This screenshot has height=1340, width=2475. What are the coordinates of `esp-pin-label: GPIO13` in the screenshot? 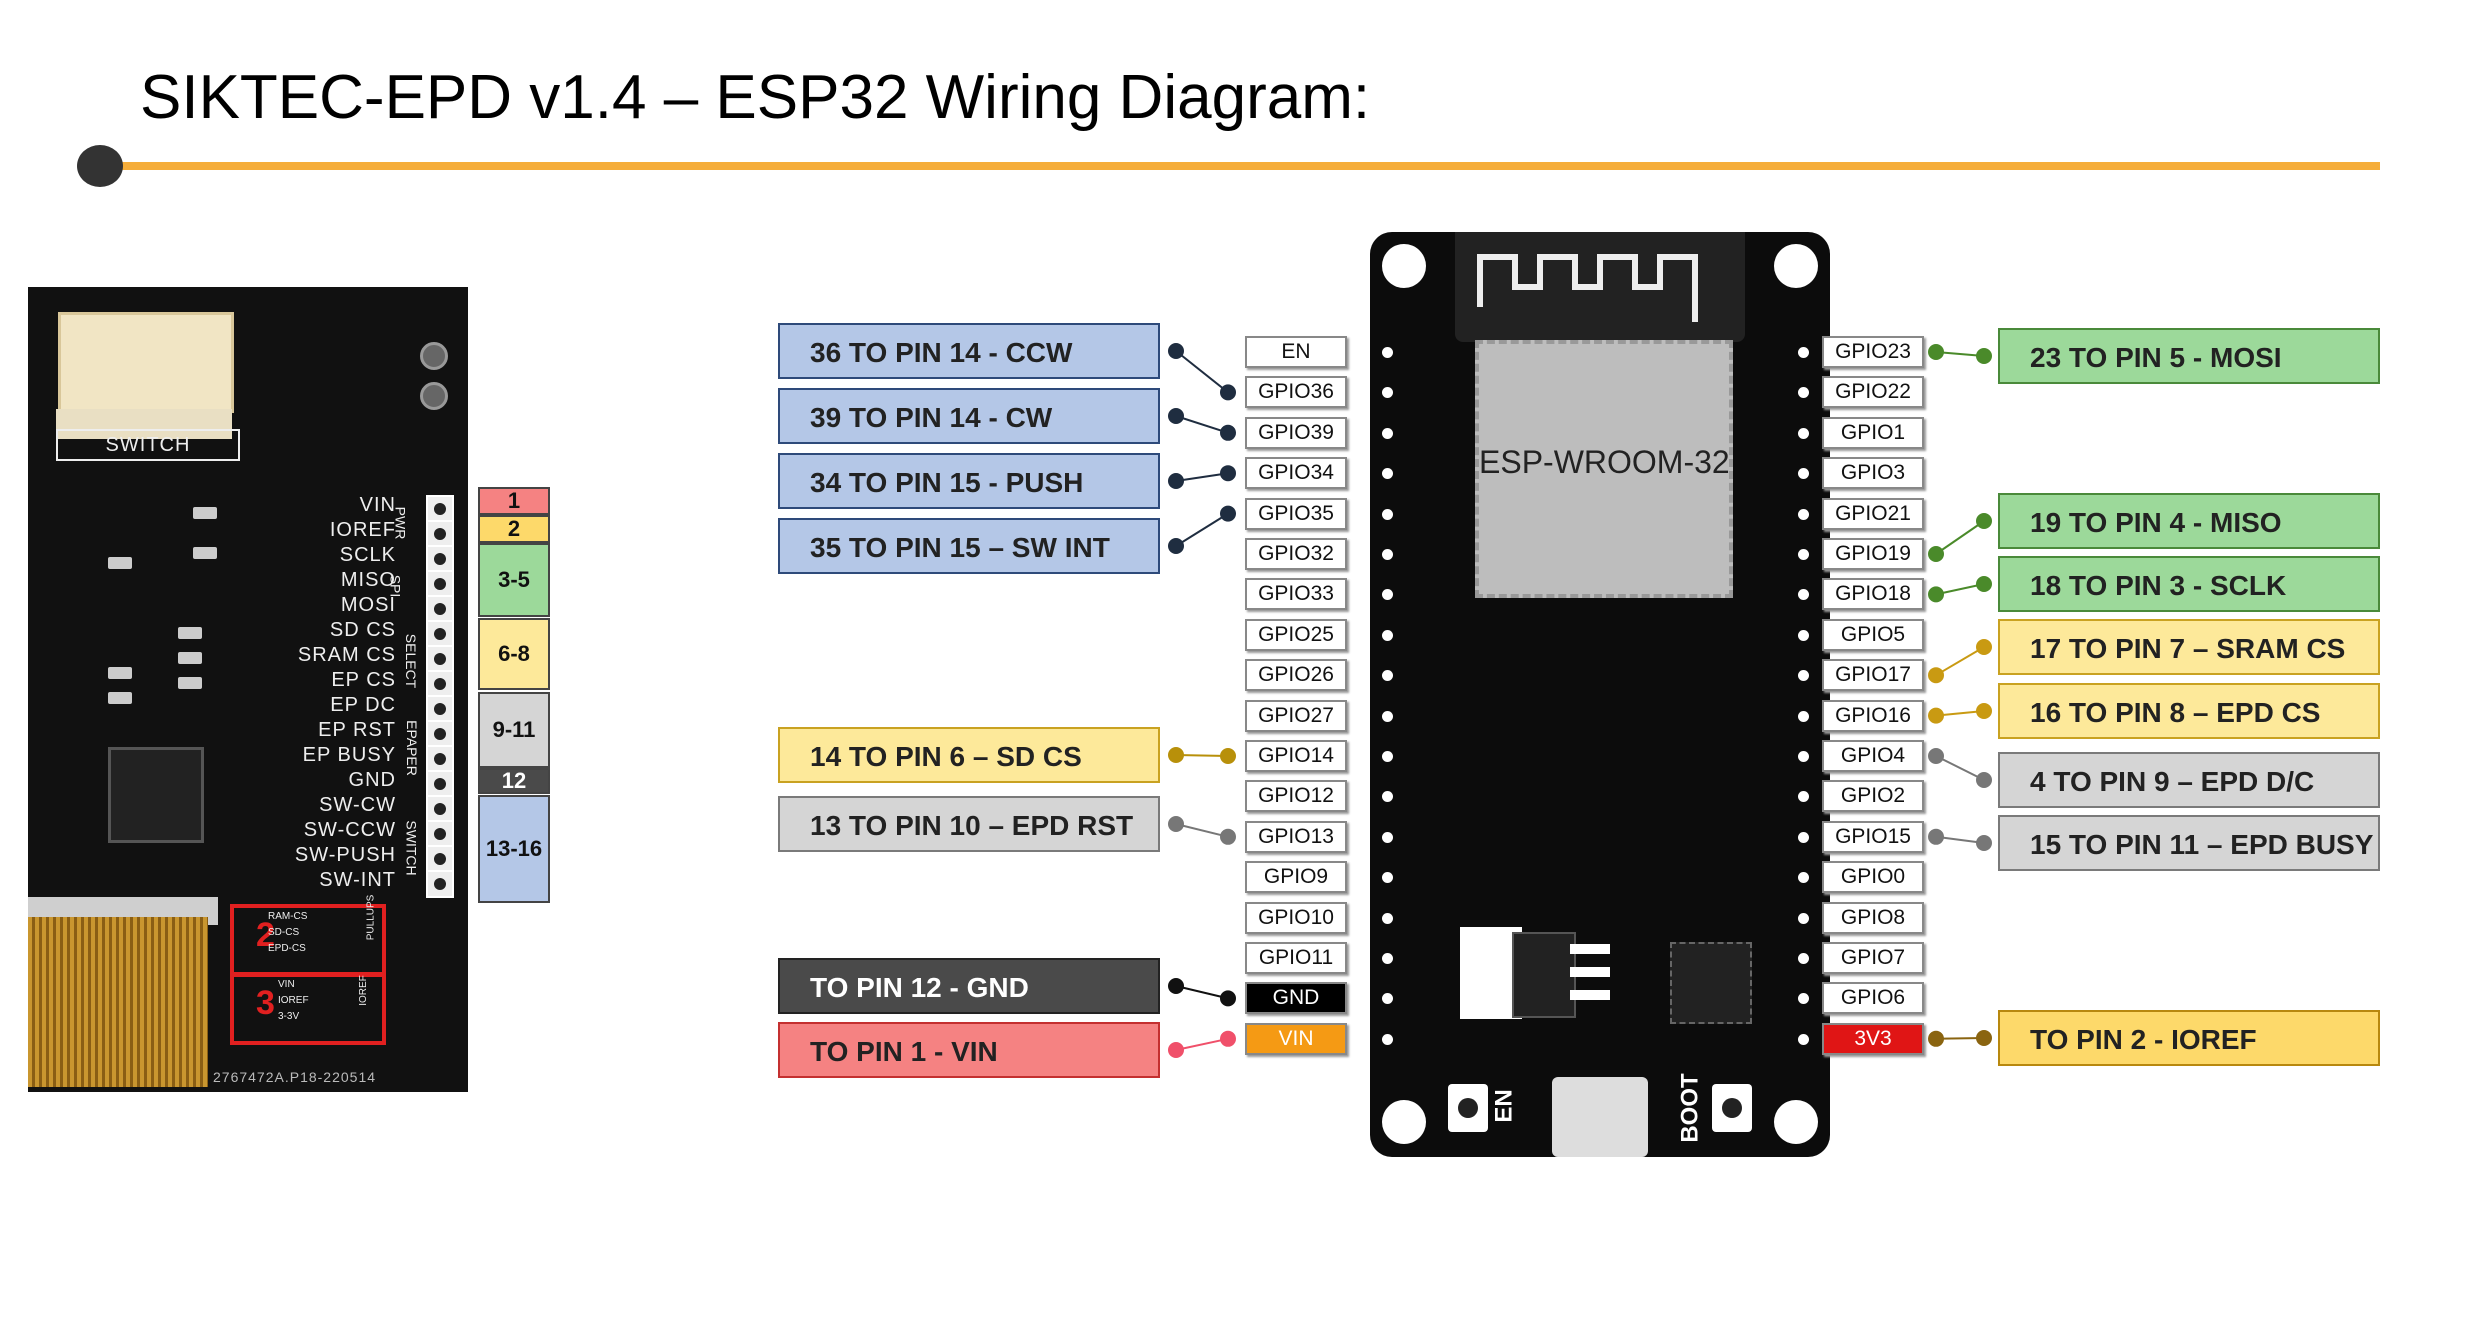 It's located at (1296, 836).